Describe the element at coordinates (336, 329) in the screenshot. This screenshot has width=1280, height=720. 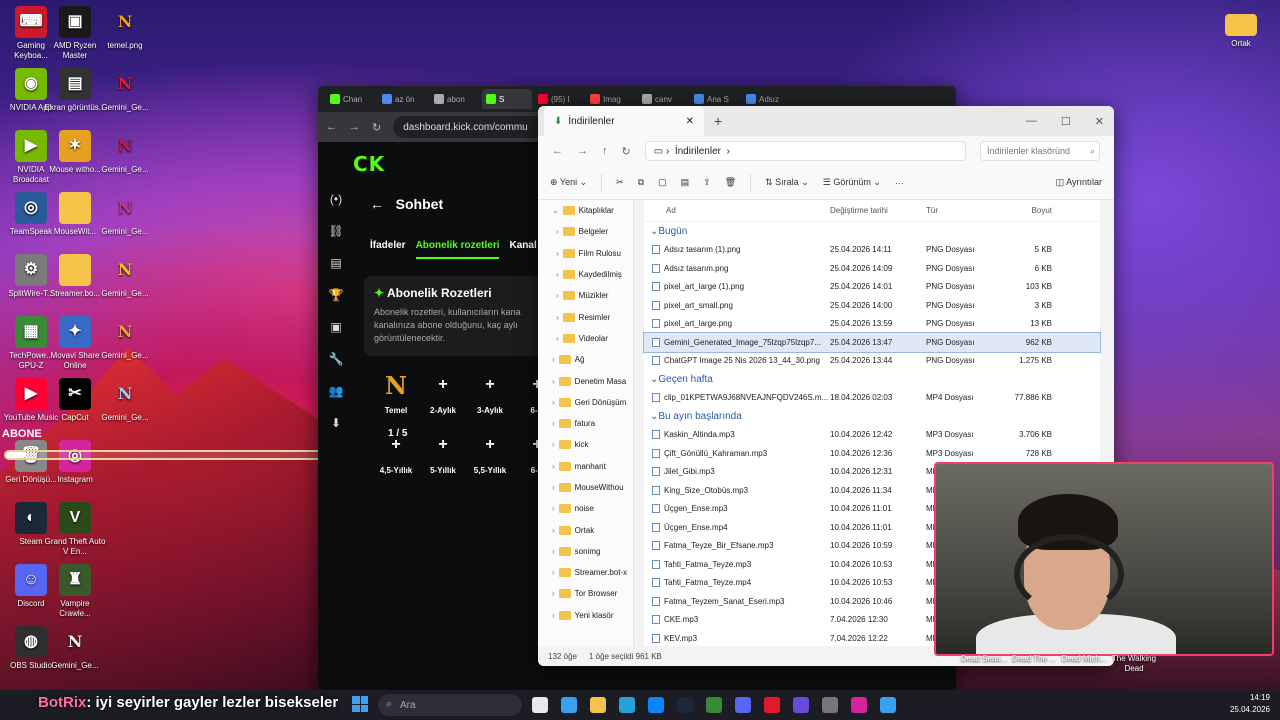
I see `kick-nav-icon: ▣` at that location.